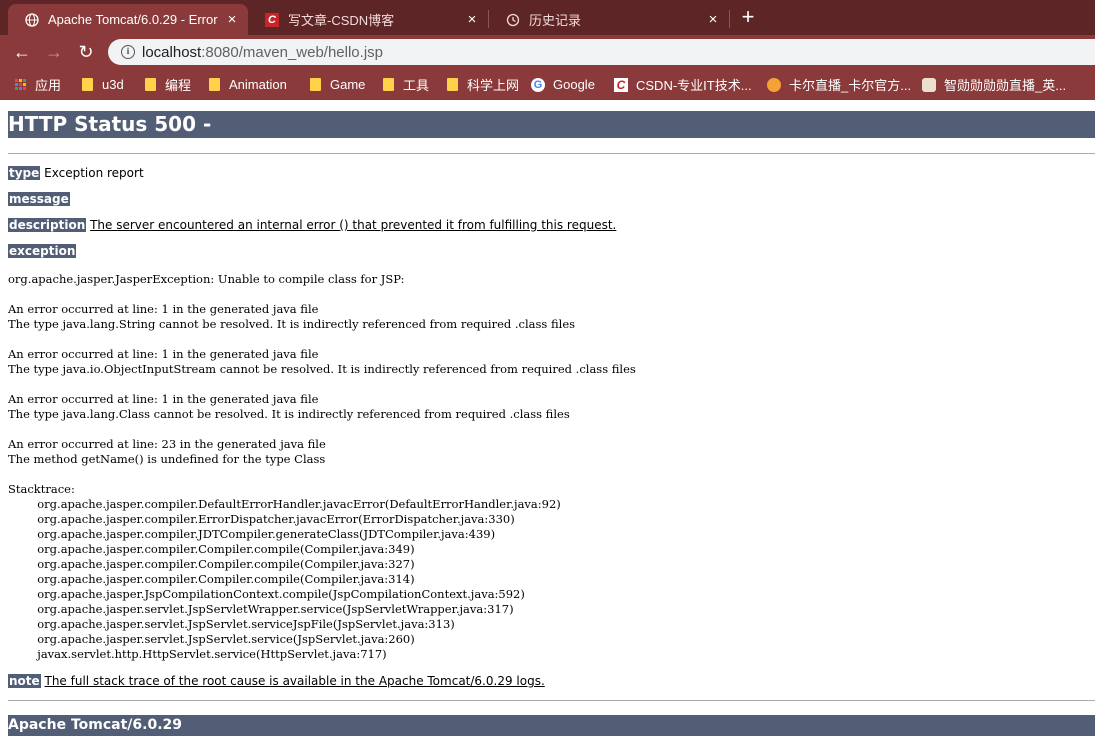  Describe the element at coordinates (538, 84) in the screenshot. I see `google-icon: G` at that location.